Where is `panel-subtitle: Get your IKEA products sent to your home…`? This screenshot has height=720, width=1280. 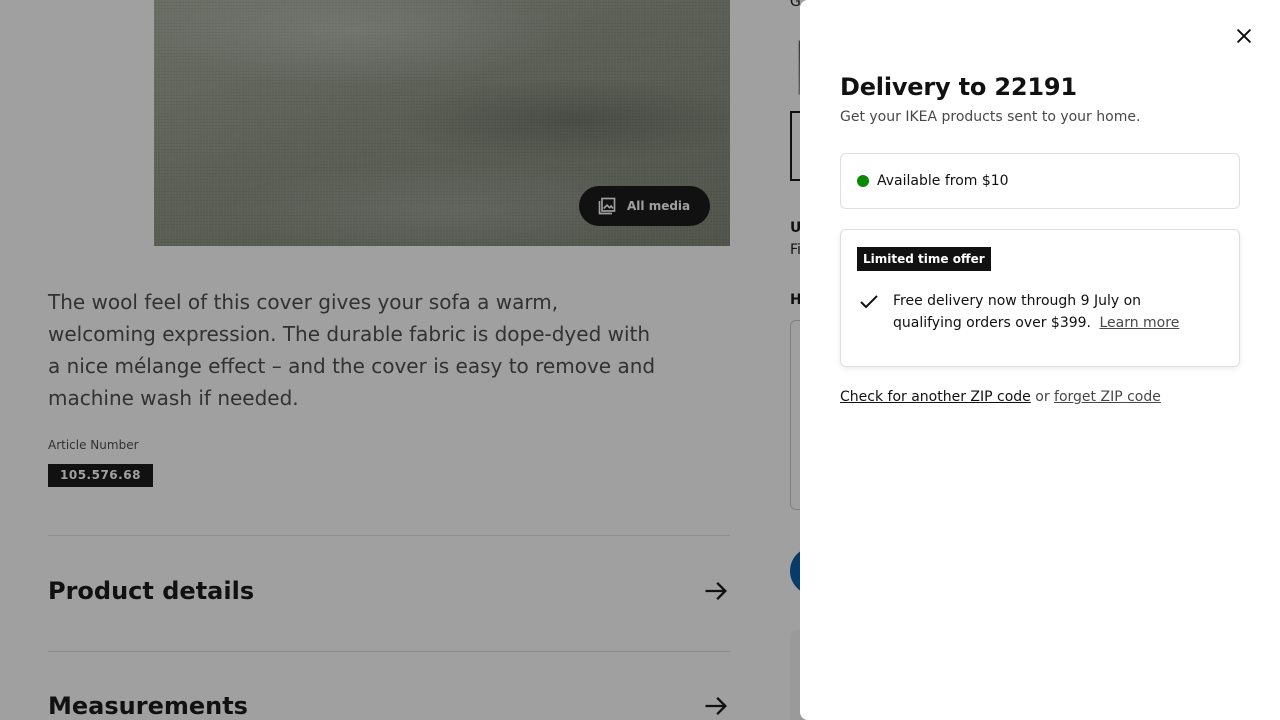
panel-subtitle: Get your IKEA products sent to your home… is located at coordinates (990, 117).